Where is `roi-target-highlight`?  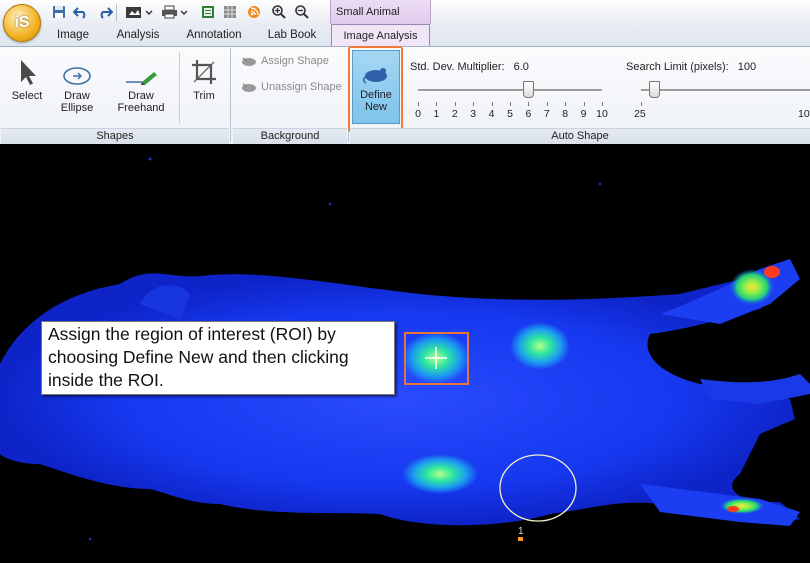
roi-target-highlight is located at coordinates (436, 358).